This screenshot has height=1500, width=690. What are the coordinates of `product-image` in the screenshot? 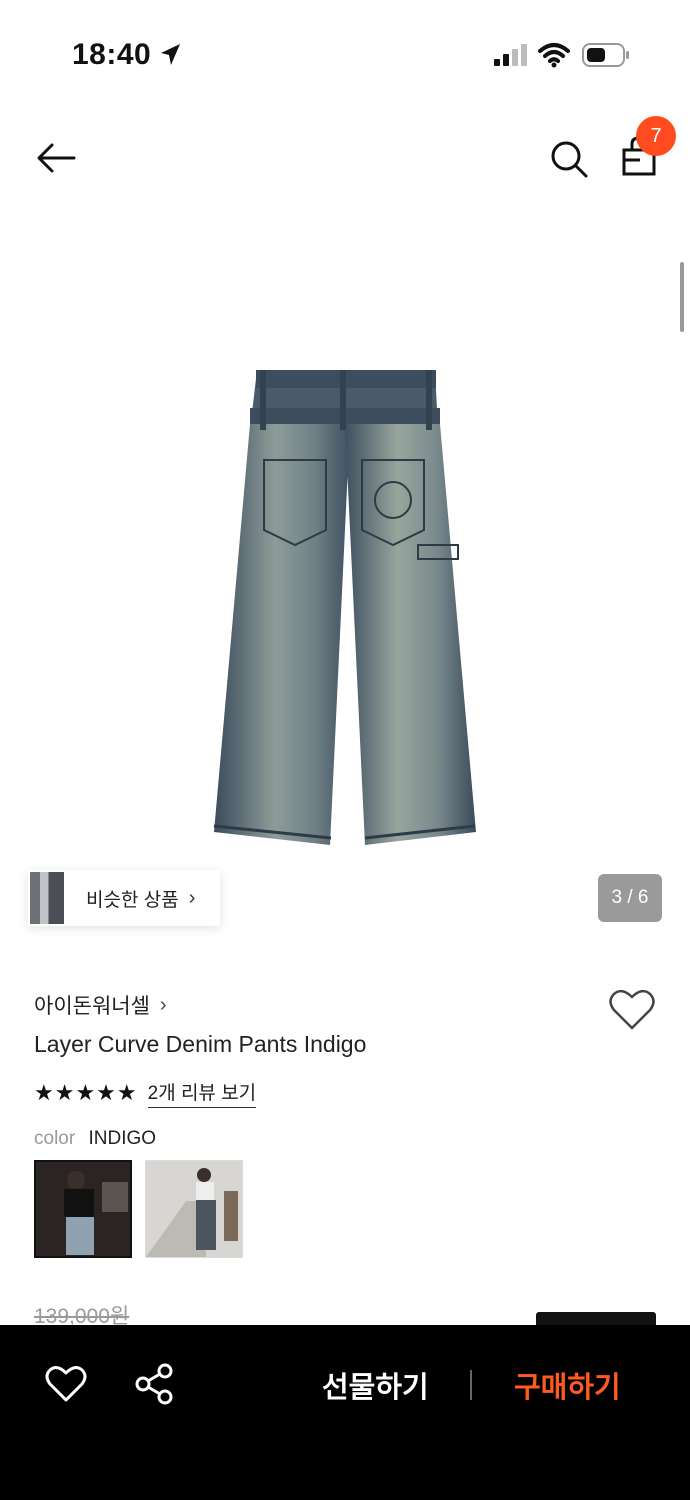 It's located at (345, 610).